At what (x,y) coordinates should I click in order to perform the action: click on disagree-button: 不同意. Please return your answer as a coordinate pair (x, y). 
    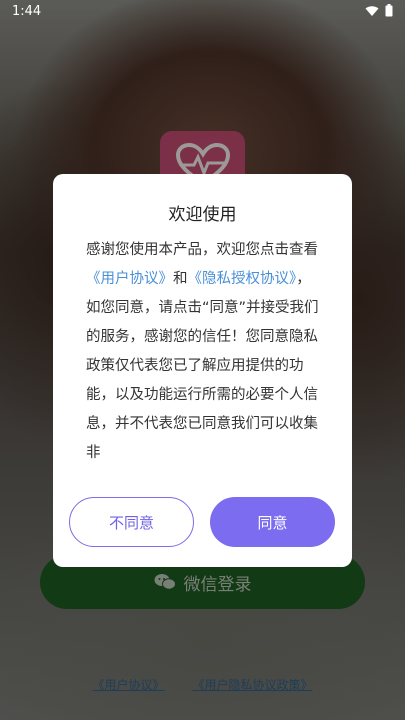
    Looking at the image, I should click on (131, 522).